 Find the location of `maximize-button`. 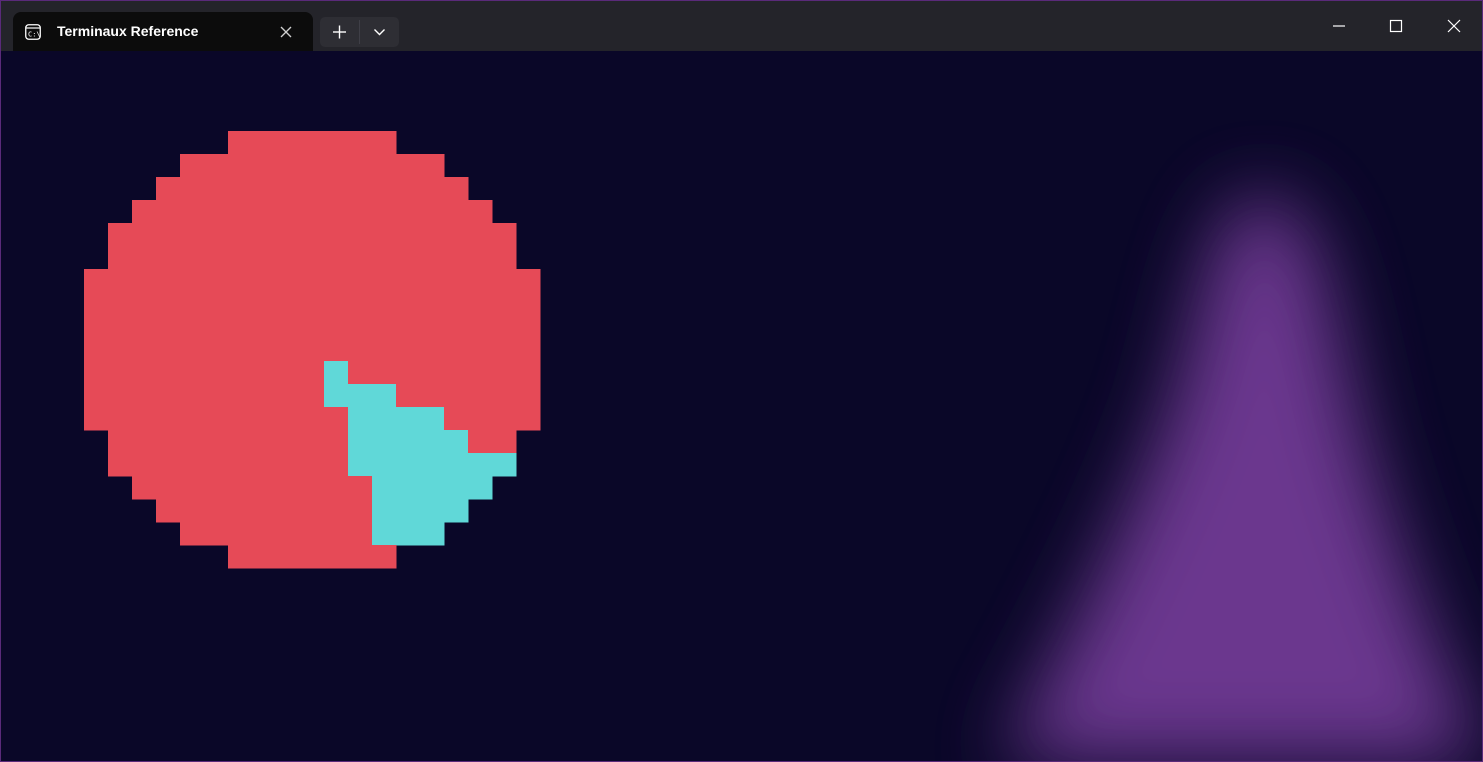

maximize-button is located at coordinates (1396, 26).